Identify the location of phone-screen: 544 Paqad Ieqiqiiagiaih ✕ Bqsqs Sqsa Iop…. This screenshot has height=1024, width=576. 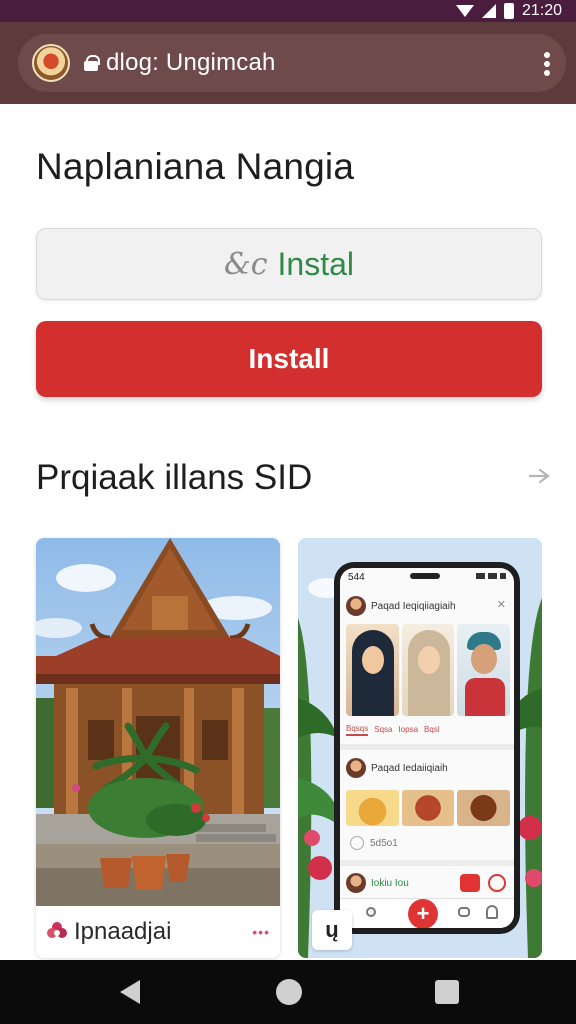
(427, 748).